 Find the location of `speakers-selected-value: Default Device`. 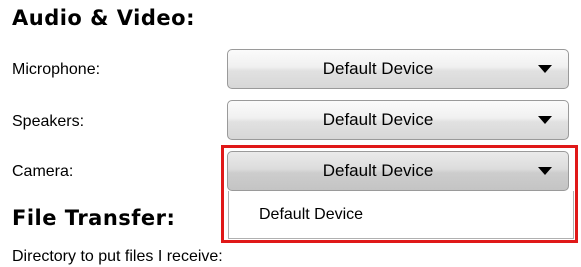

speakers-selected-value: Default Device is located at coordinates (378, 119).